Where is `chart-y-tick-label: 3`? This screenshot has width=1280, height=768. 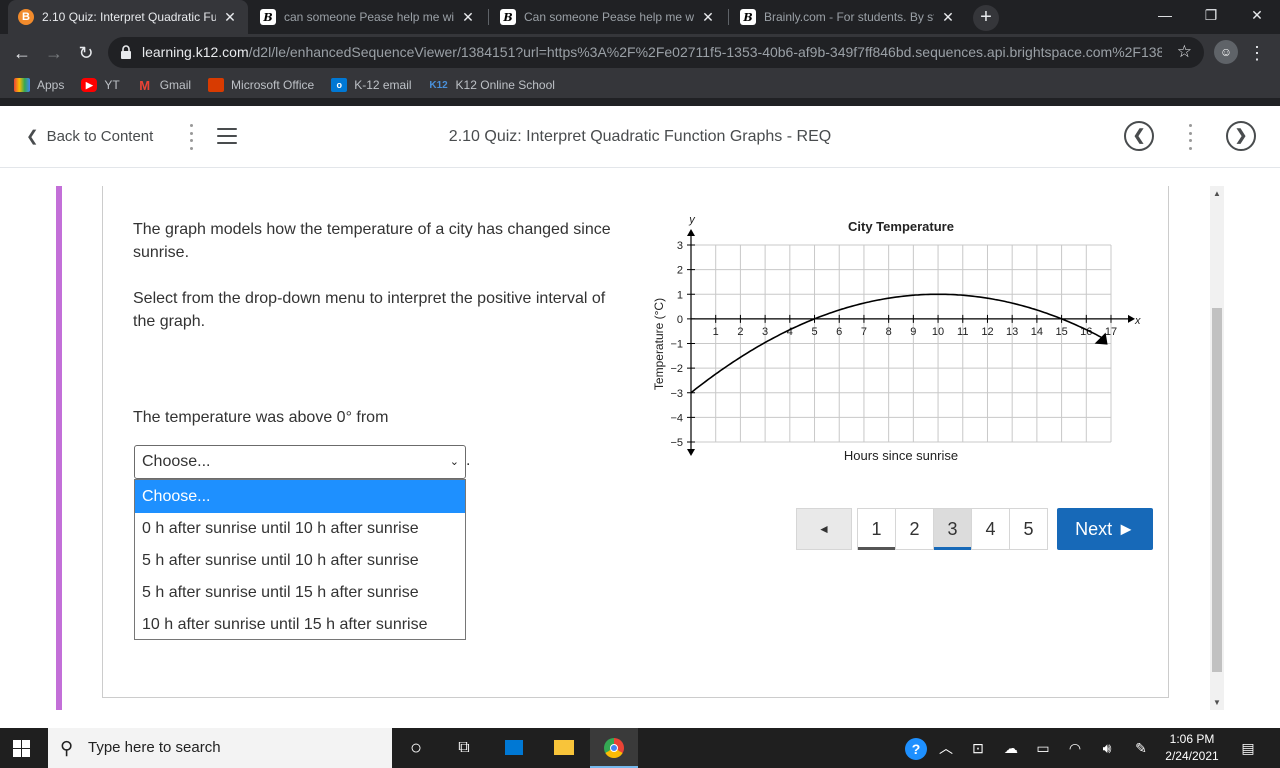
chart-y-tick-label: 3 is located at coordinates (680, 246).